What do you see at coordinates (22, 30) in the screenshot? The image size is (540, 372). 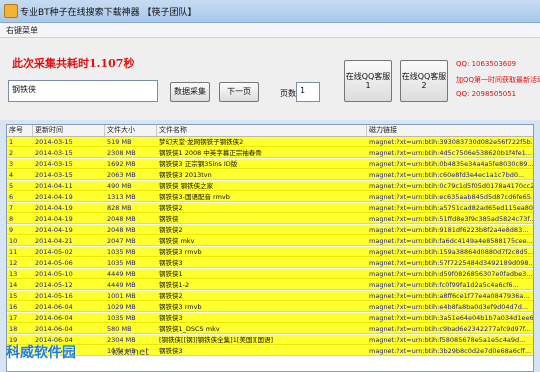 I see `menu-item-context: 右键菜单` at bounding box center [22, 30].